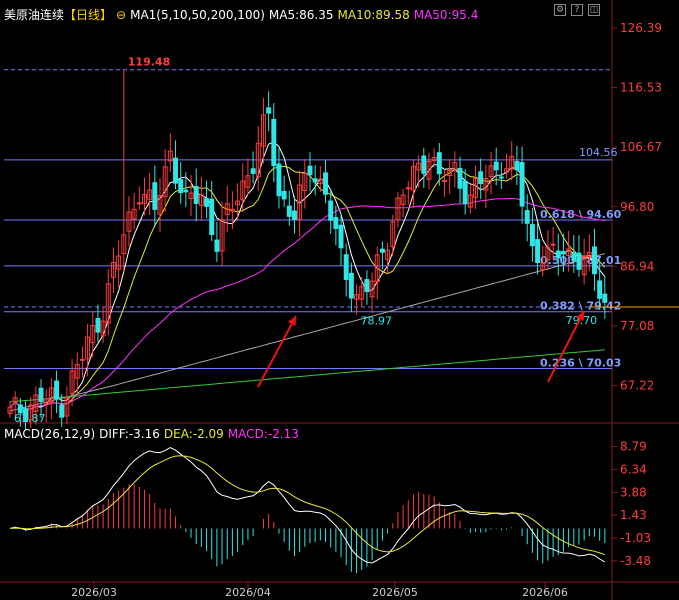  I want to click on y-tick-label: 77.08, so click(637, 326).